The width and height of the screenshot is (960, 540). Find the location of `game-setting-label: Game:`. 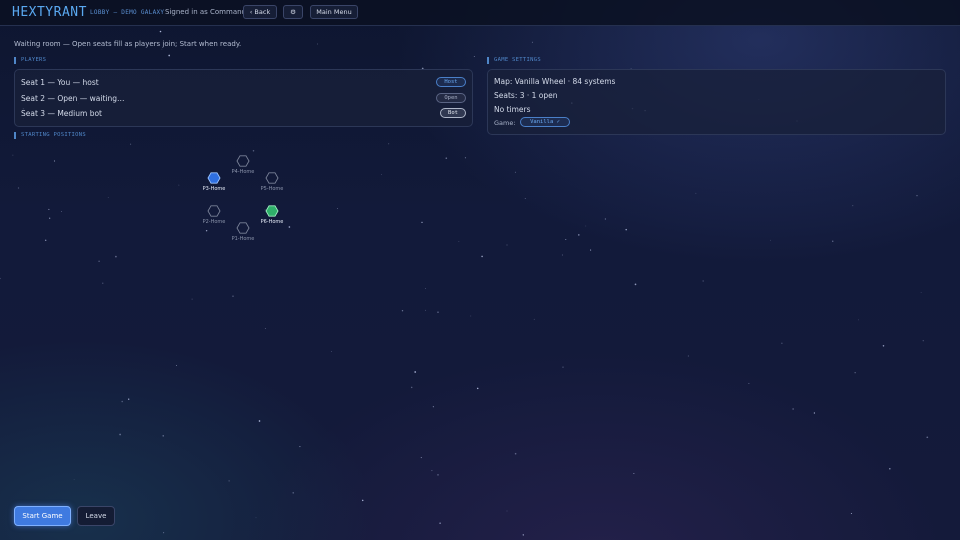

game-setting-label: Game: is located at coordinates (505, 123).